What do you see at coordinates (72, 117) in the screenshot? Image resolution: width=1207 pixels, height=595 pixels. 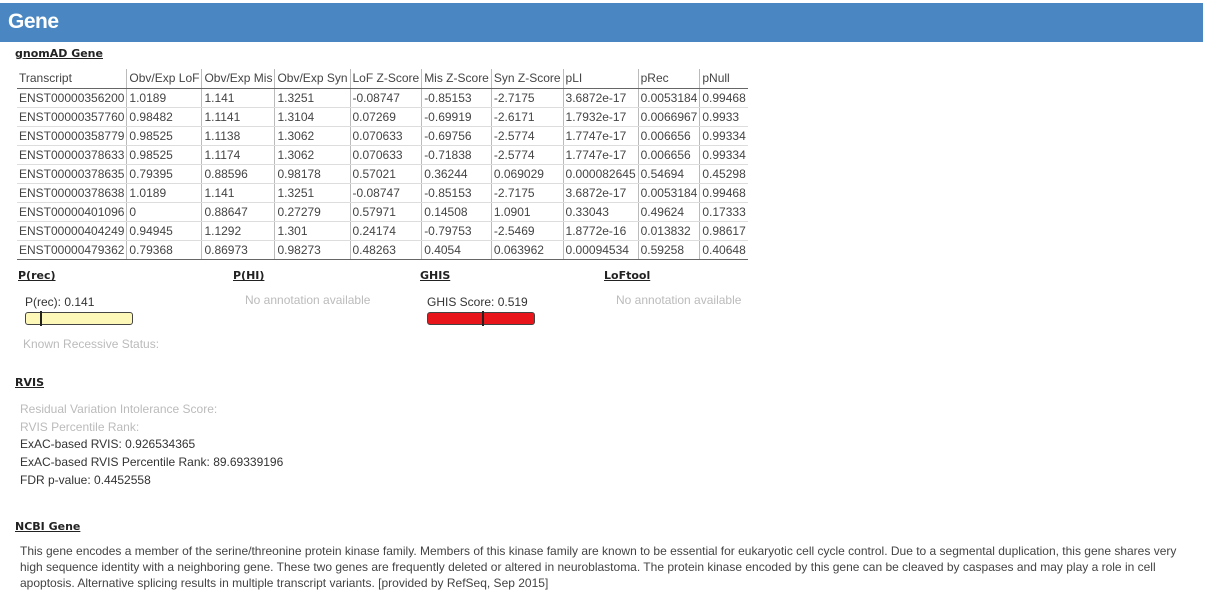 I see `transcript-cell: ENST00000357760` at bounding box center [72, 117].